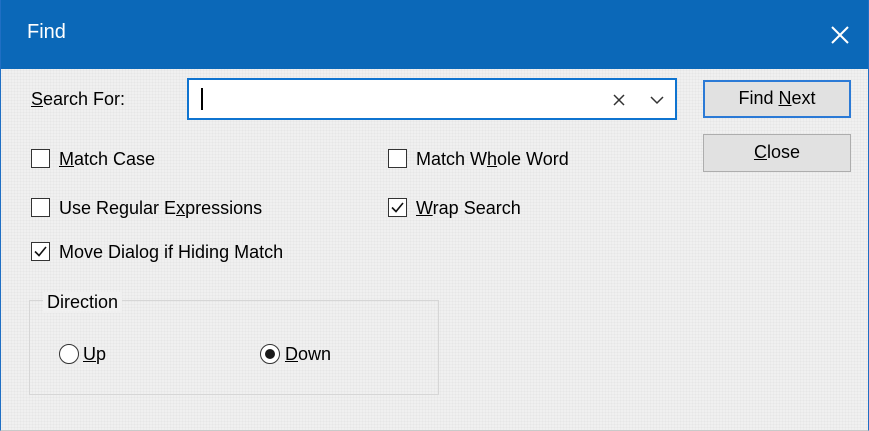  What do you see at coordinates (83, 302) in the screenshot?
I see `direction-label: Direction` at bounding box center [83, 302].